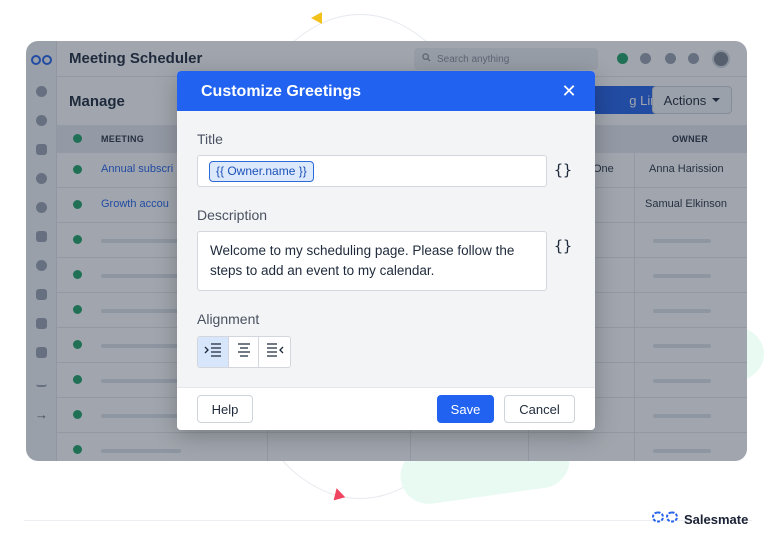 The height and width of the screenshot is (546, 776). I want to click on align-center-icon, so click(244, 352).